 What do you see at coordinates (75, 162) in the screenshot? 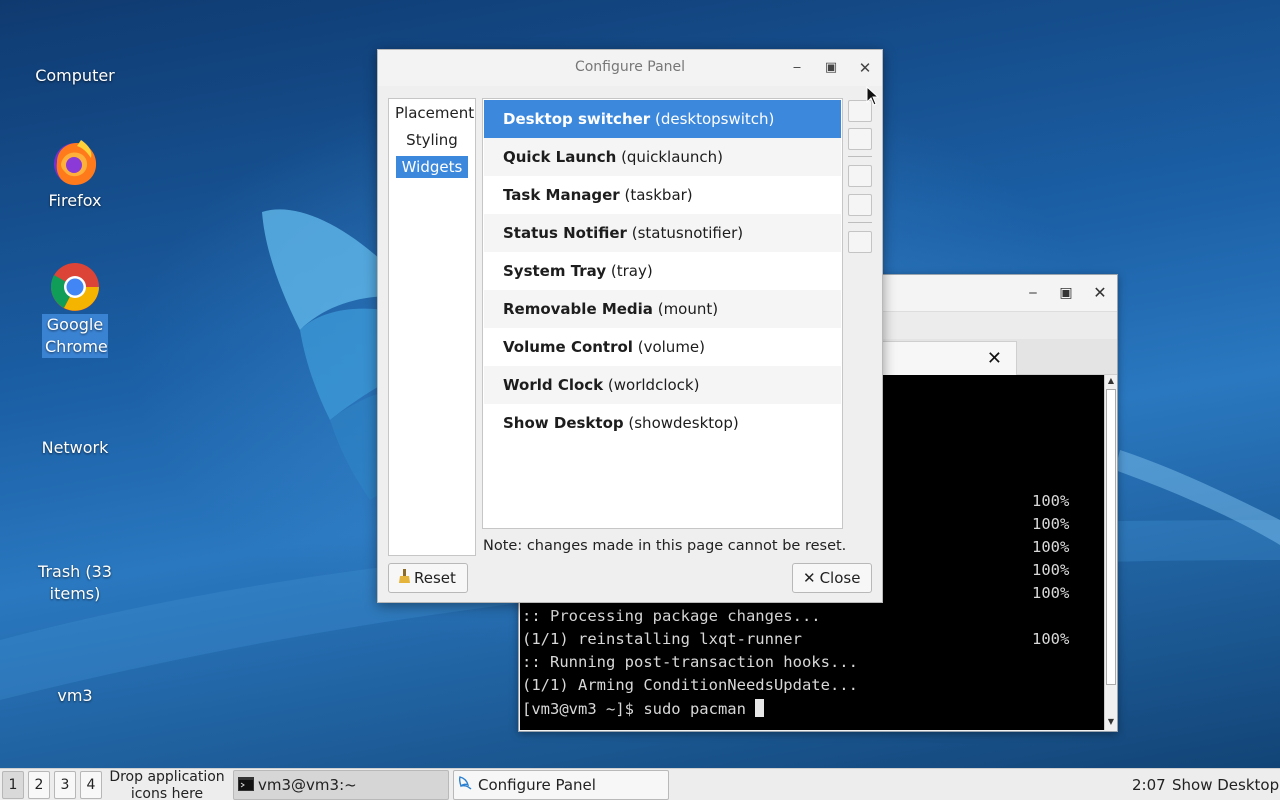
I see `firefox-icon` at bounding box center [75, 162].